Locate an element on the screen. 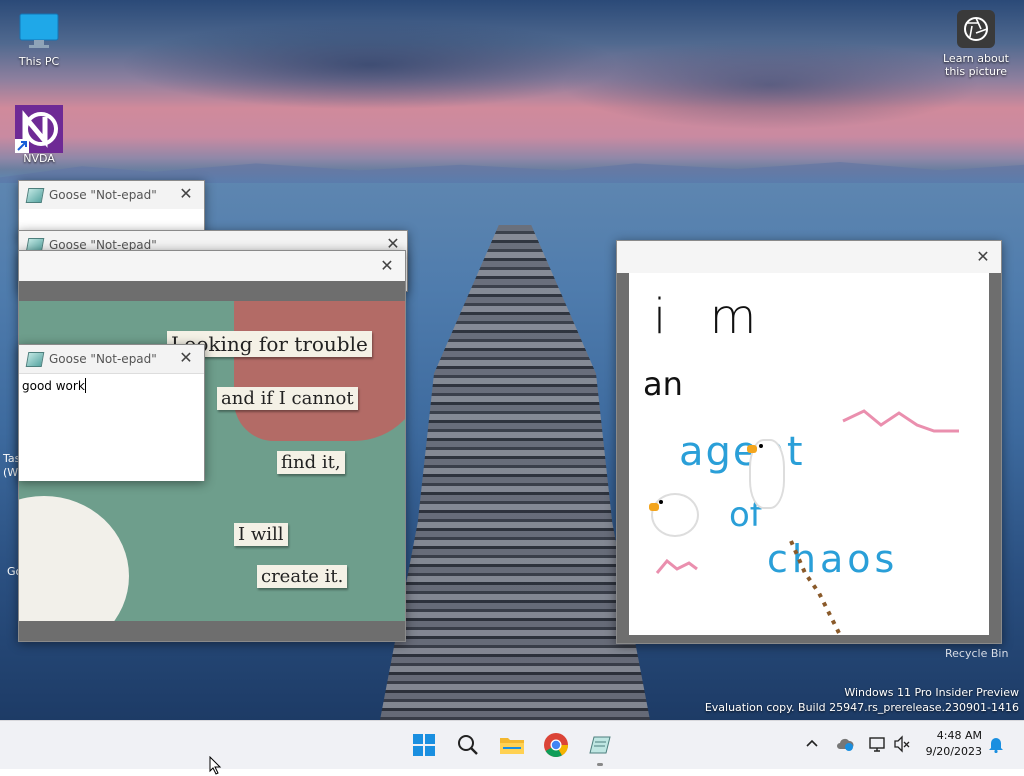  text-caret is located at coordinates (85, 385).